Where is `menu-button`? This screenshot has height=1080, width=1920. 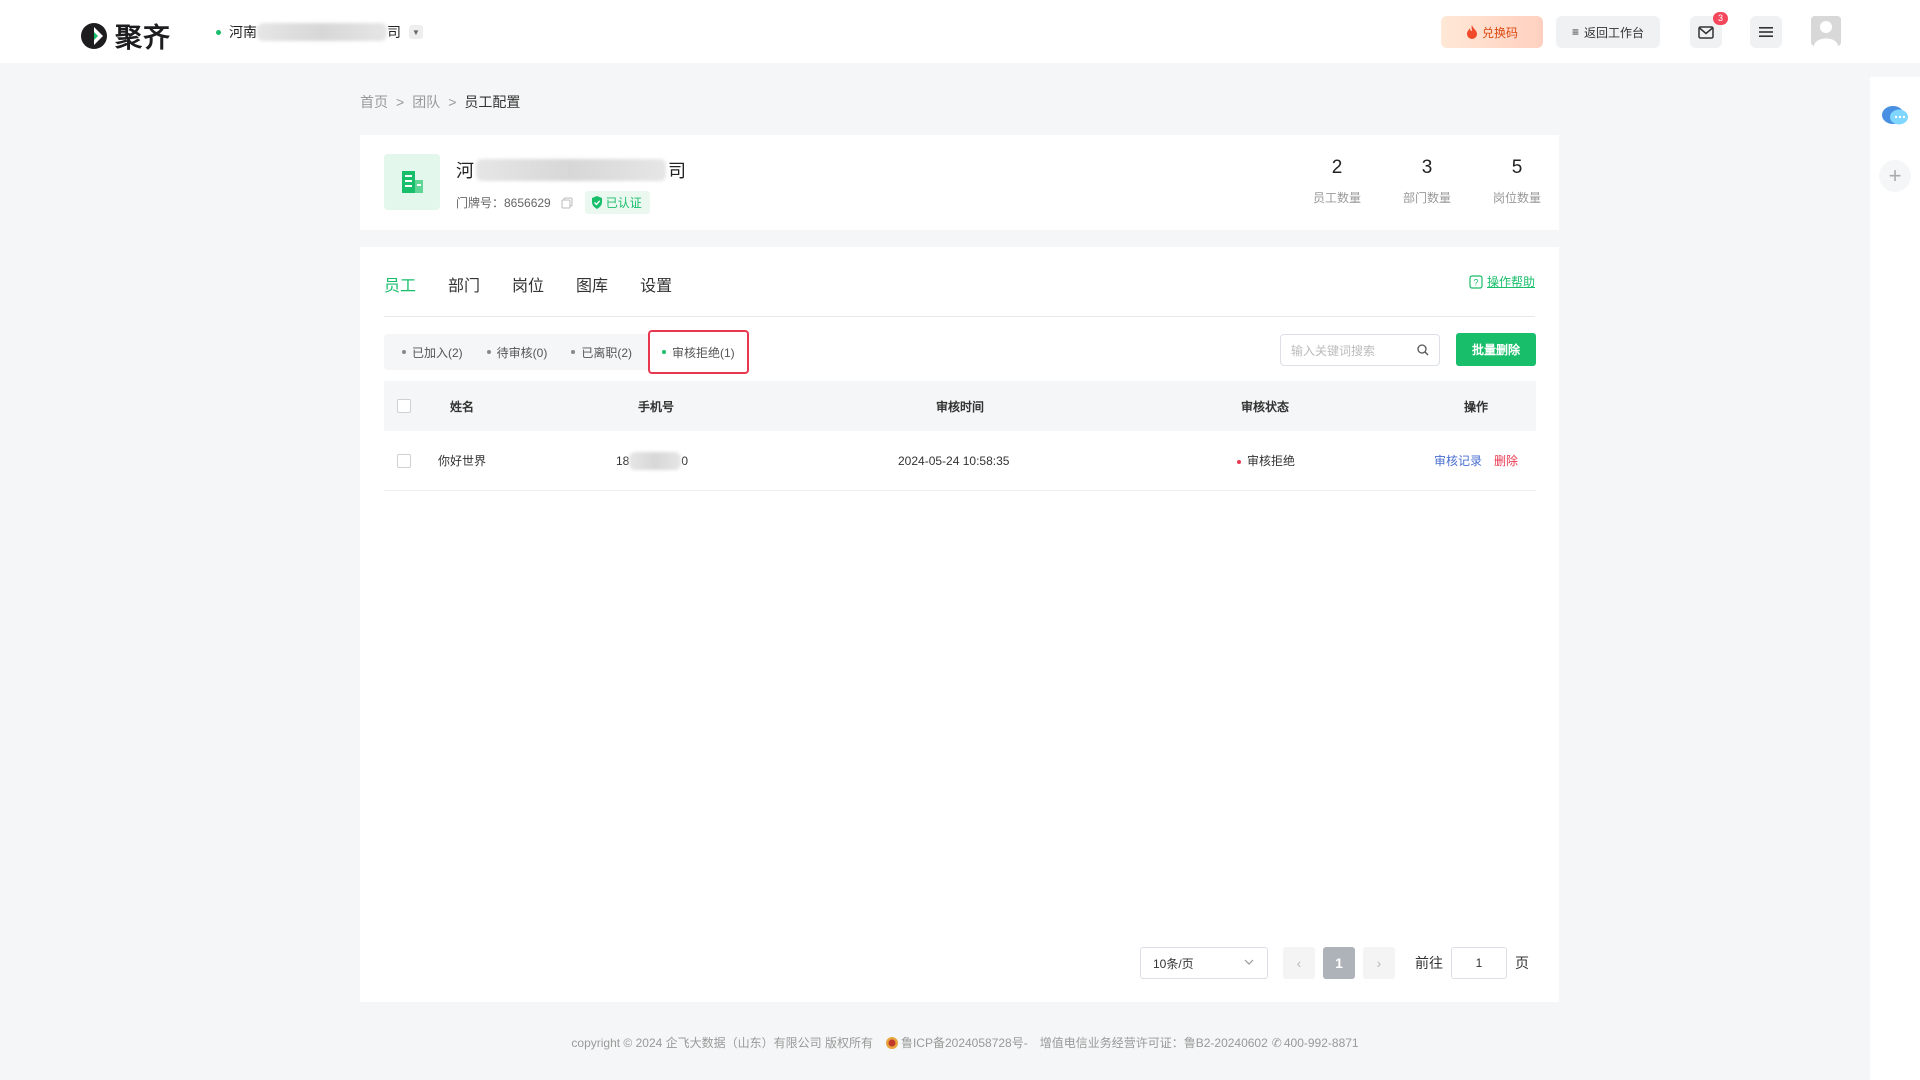
menu-button is located at coordinates (1766, 32).